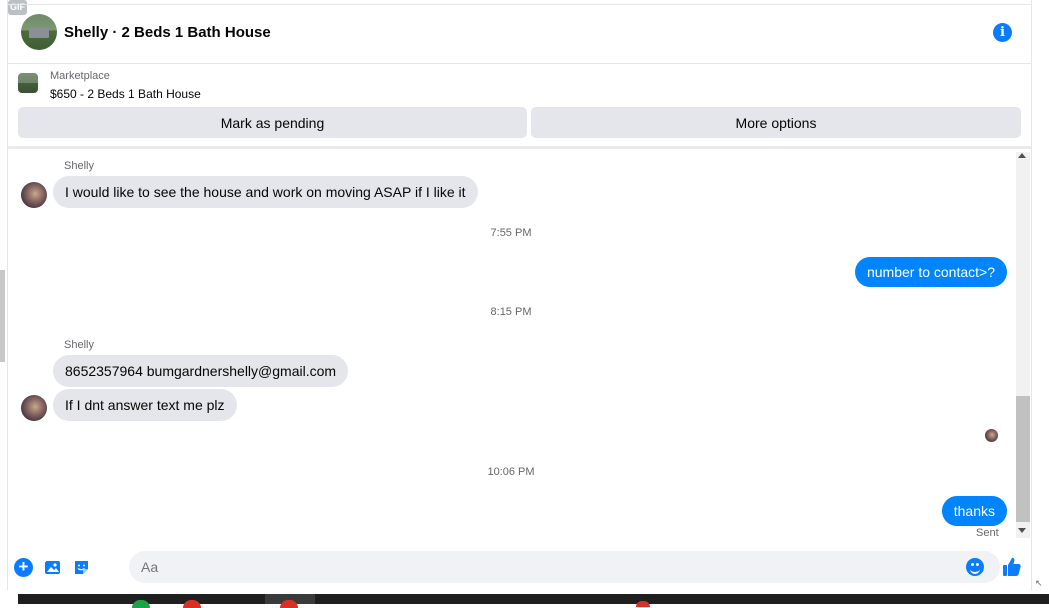 The image size is (1049, 608). What do you see at coordinates (930, 272) in the screenshot?
I see `outgoing-message: number to contact>?` at bounding box center [930, 272].